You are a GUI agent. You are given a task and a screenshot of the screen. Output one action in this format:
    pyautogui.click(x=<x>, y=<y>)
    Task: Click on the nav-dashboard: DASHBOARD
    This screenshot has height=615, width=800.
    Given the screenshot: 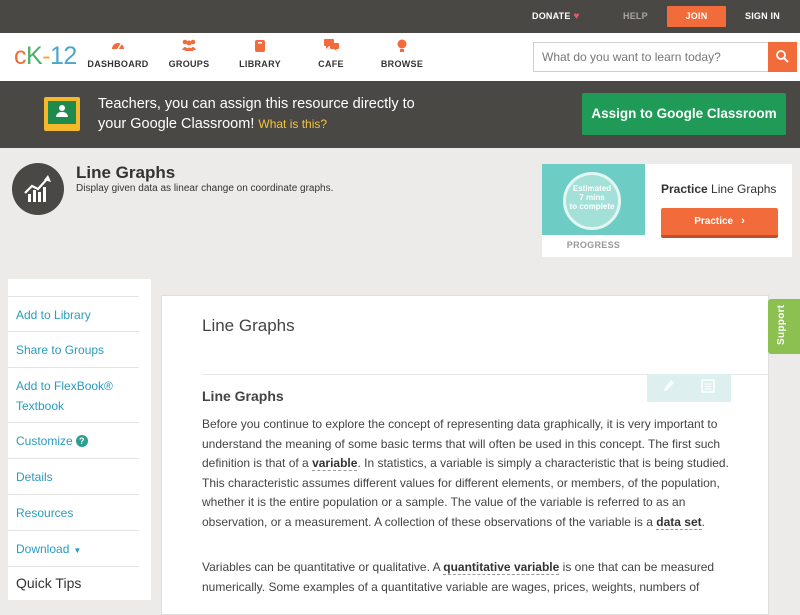 What is the action you would take?
    pyautogui.click(x=118, y=54)
    